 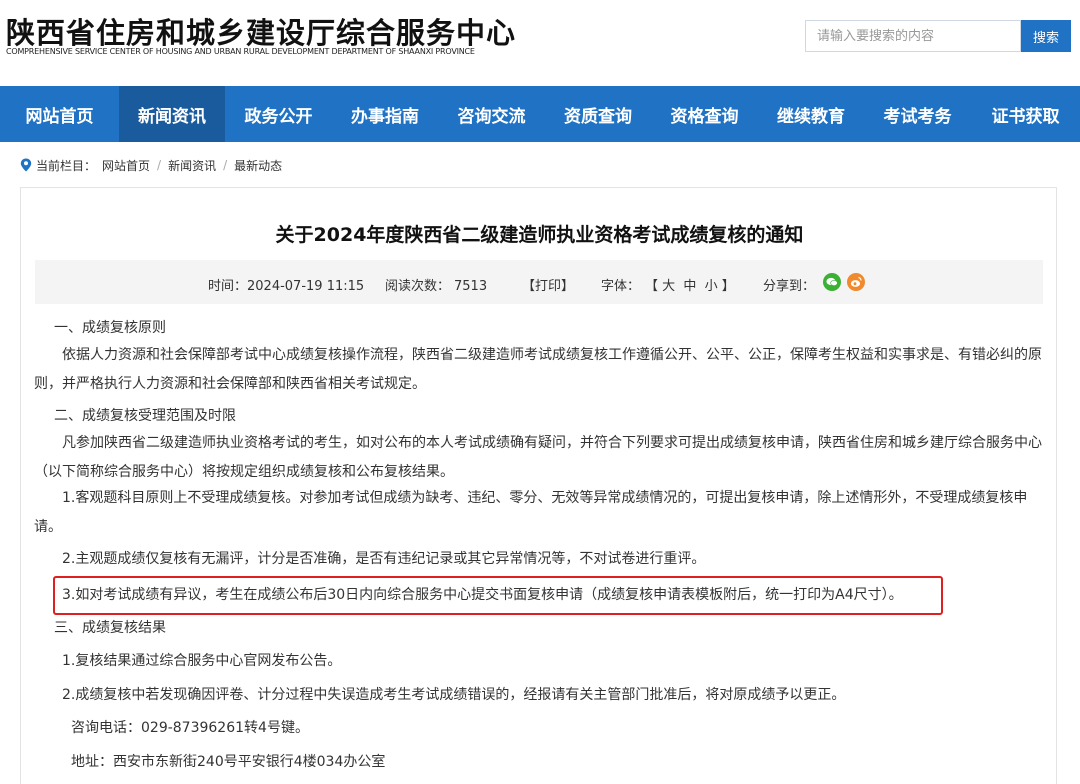 I want to click on breadcrumb: 当前栏目： 网站首页 / 新闻资讯 / 最新动态, so click(x=151, y=165).